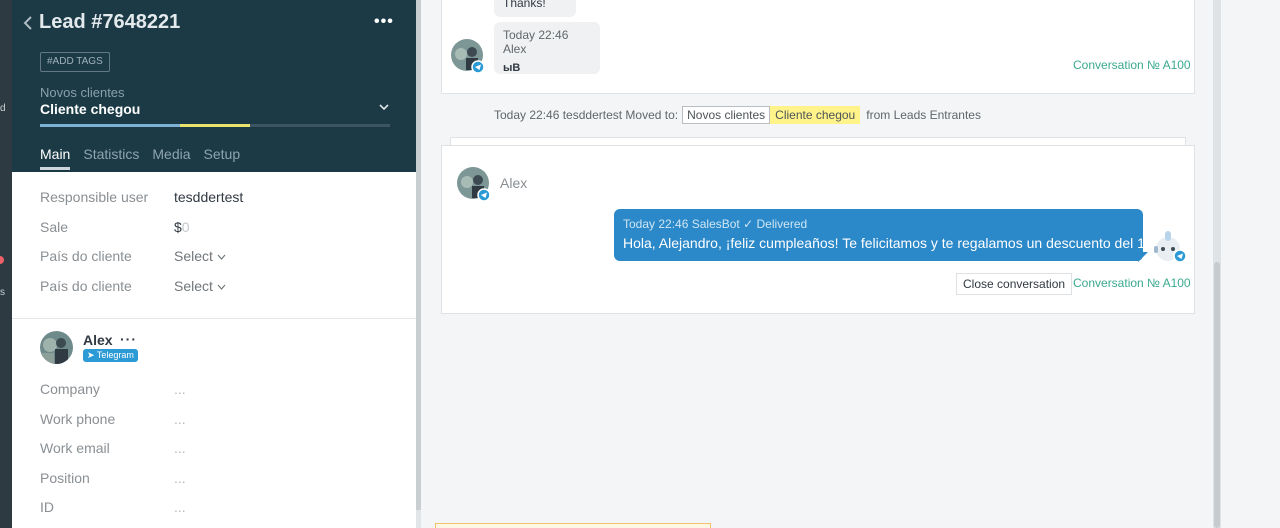 The image size is (1280, 528). What do you see at coordinates (1014, 284) in the screenshot?
I see `close-conversation-button: Close conversation` at bounding box center [1014, 284].